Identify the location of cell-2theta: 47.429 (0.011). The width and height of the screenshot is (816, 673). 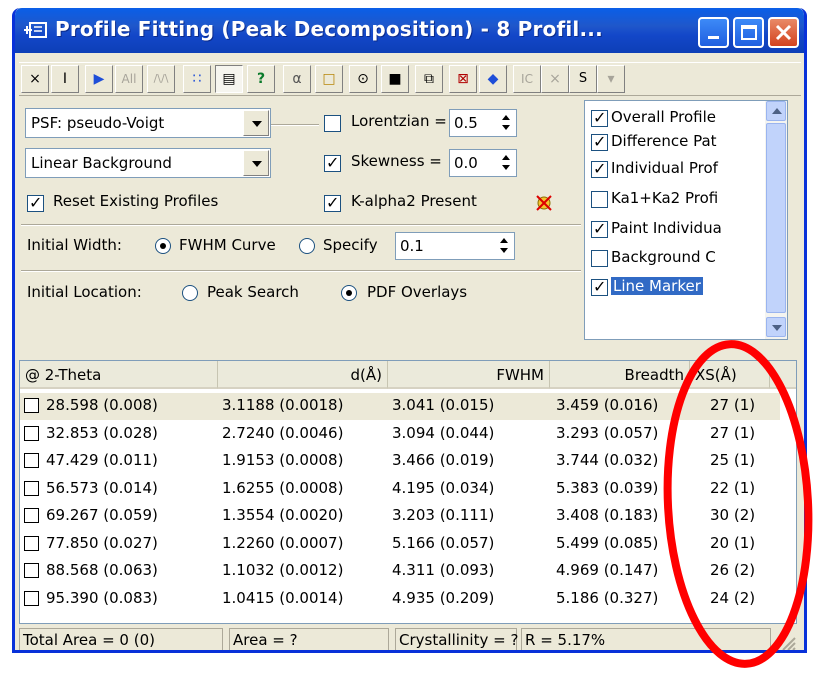
(102, 460).